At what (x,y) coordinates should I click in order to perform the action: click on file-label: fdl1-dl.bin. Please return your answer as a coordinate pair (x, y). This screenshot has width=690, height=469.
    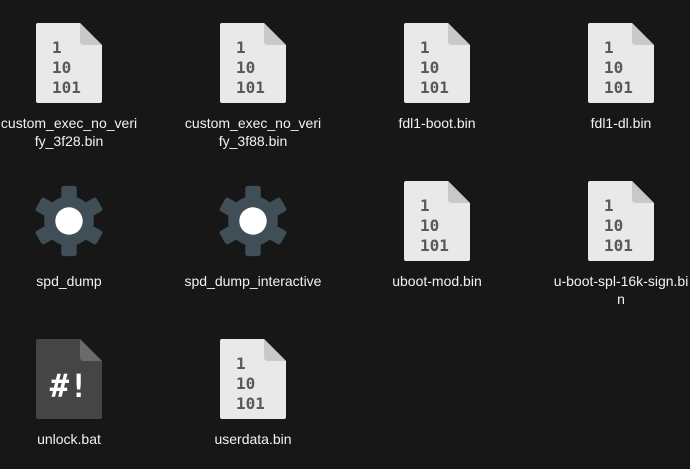
    Looking at the image, I should click on (621, 123).